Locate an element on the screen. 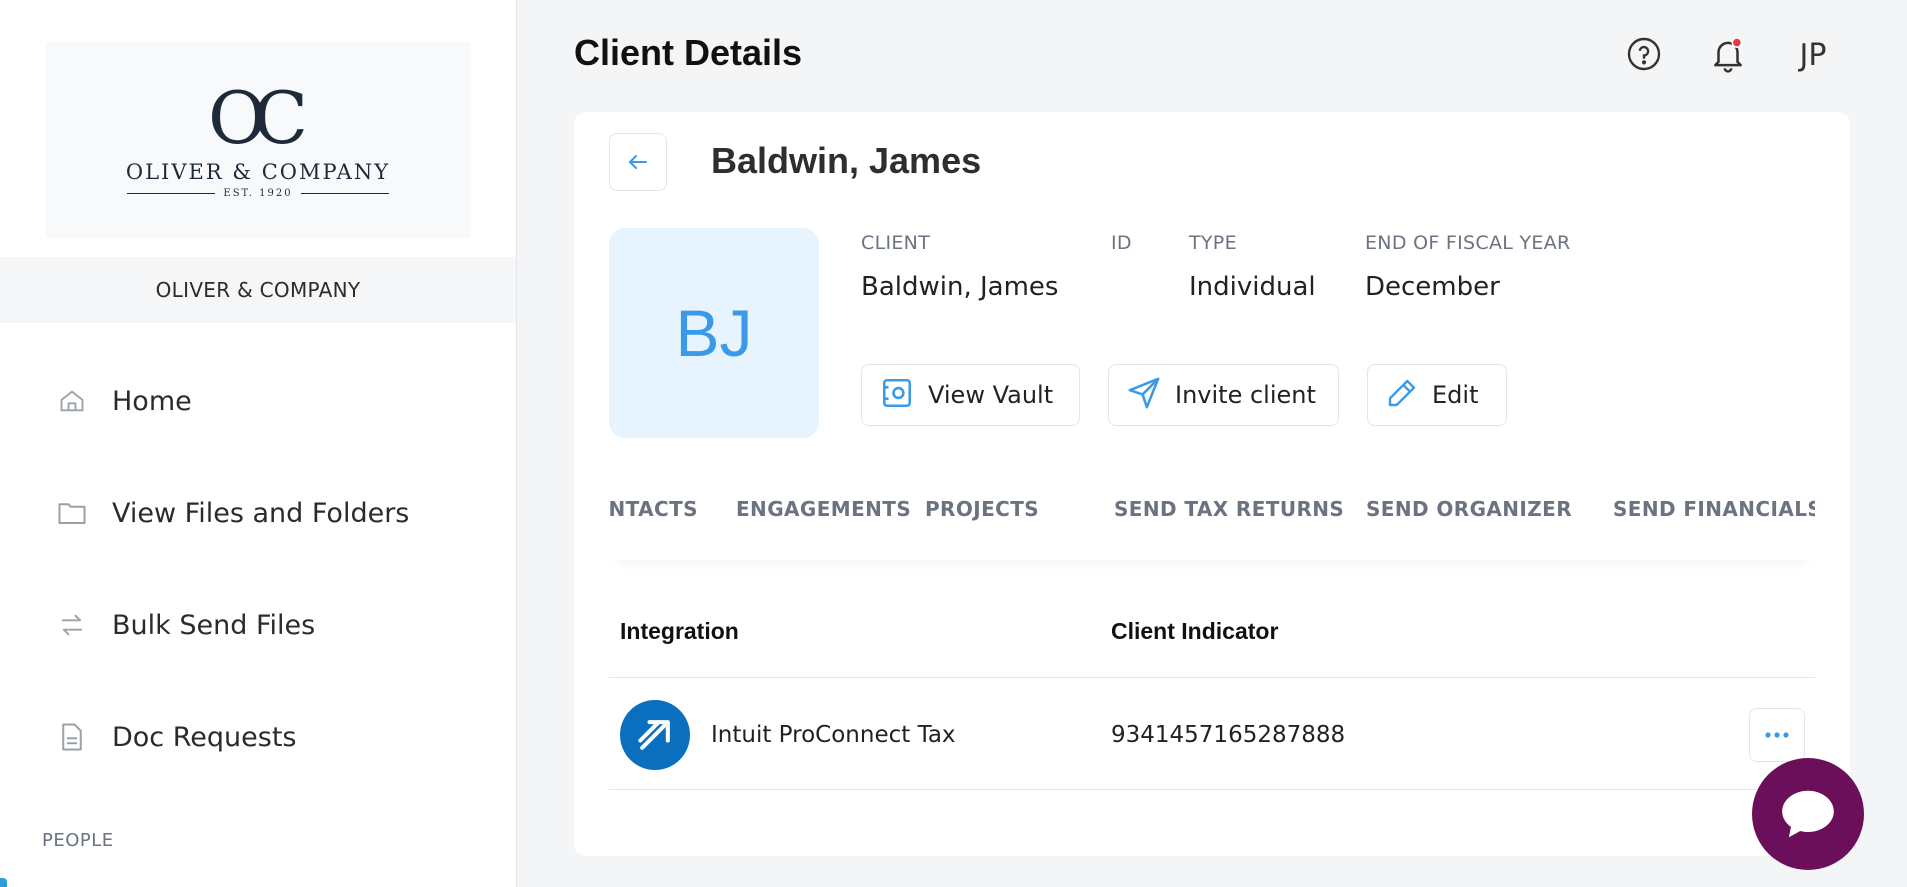 This screenshot has width=1907, height=887. column-header-integration: Integration is located at coordinates (679, 631).